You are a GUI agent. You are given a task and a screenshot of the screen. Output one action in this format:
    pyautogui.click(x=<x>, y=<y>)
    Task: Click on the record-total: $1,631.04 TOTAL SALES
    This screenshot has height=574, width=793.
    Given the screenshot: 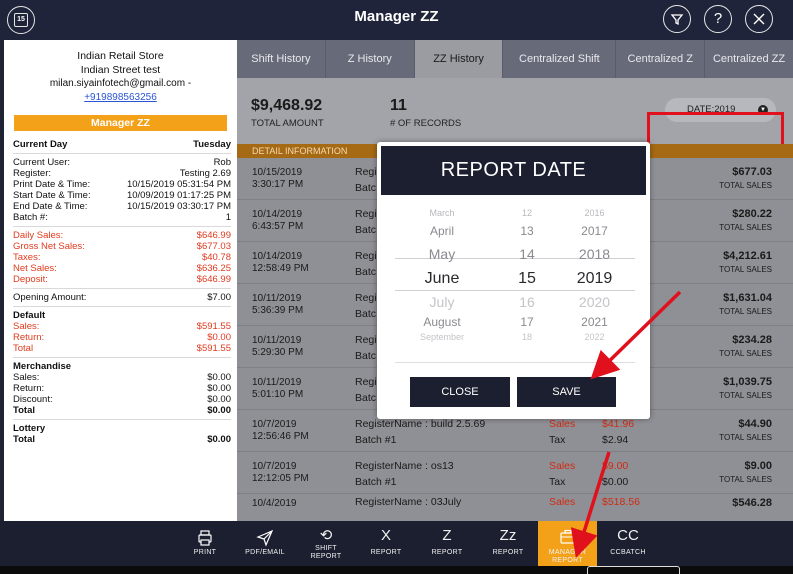 What is the action you would take?
    pyautogui.click(x=745, y=304)
    